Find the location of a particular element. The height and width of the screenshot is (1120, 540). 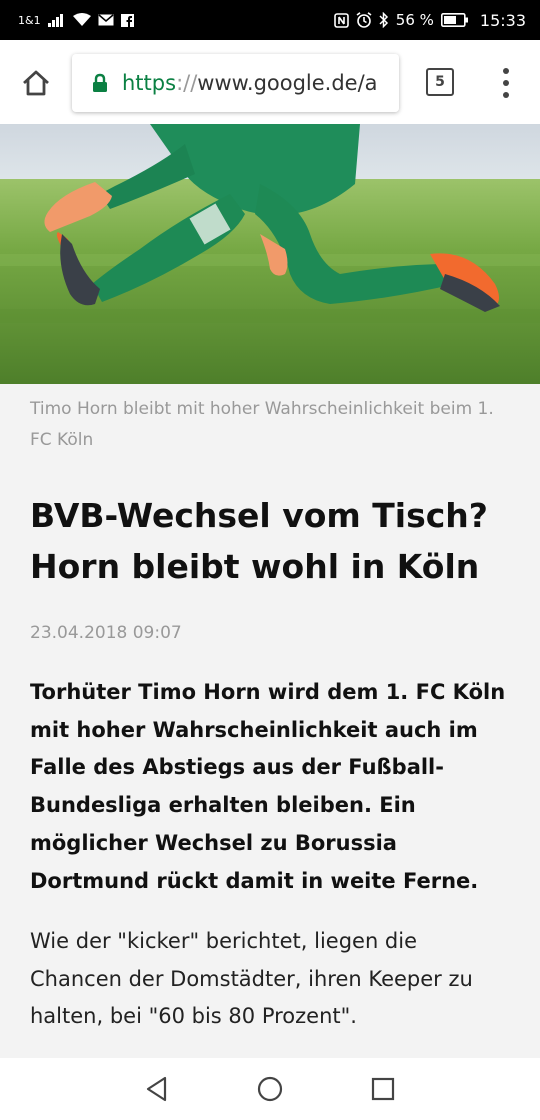

home-circle-icon is located at coordinates (270, 1089).